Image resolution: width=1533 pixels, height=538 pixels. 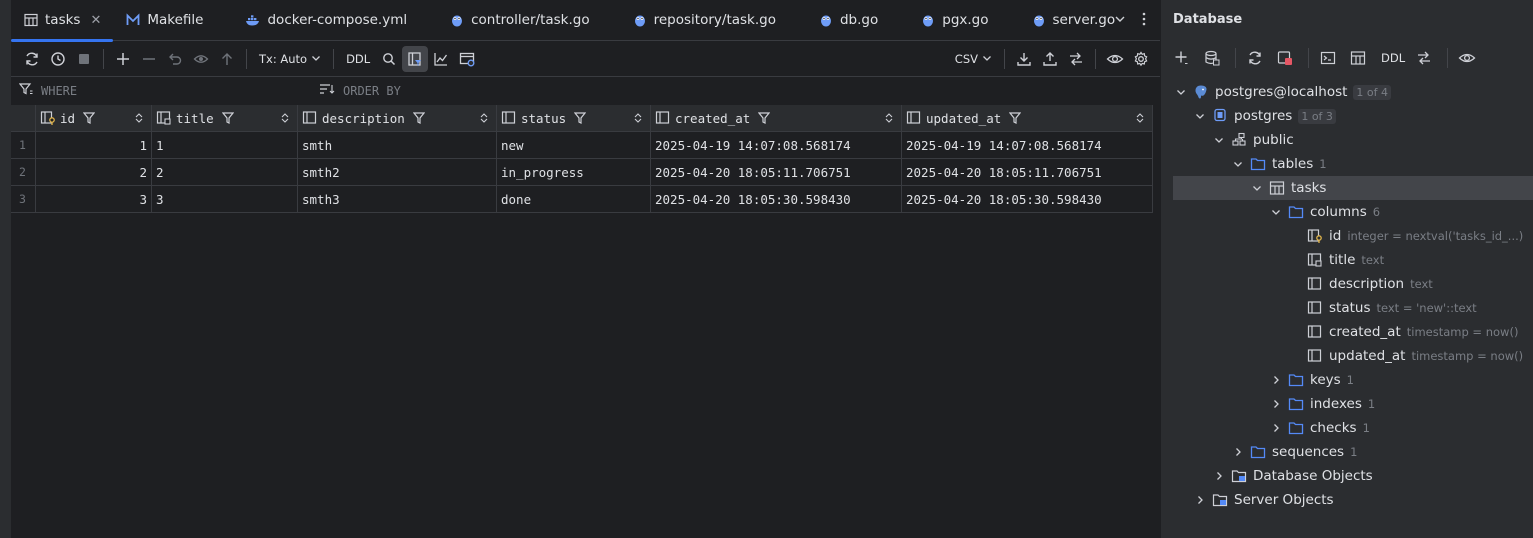 I want to click on preview-changes-icon, so click(x=201, y=59).